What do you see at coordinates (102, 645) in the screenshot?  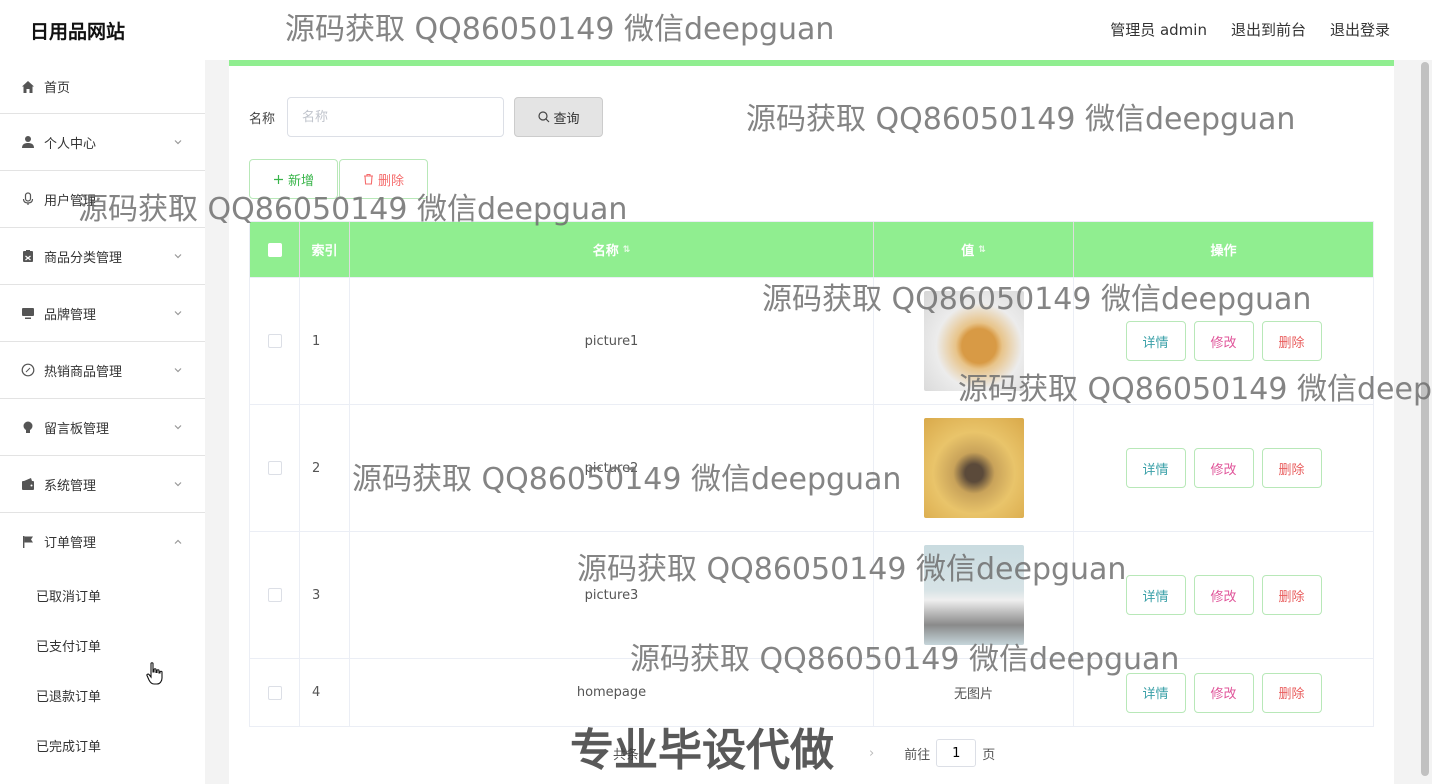 I see `submenu-paid-orders: 已支付订单` at bounding box center [102, 645].